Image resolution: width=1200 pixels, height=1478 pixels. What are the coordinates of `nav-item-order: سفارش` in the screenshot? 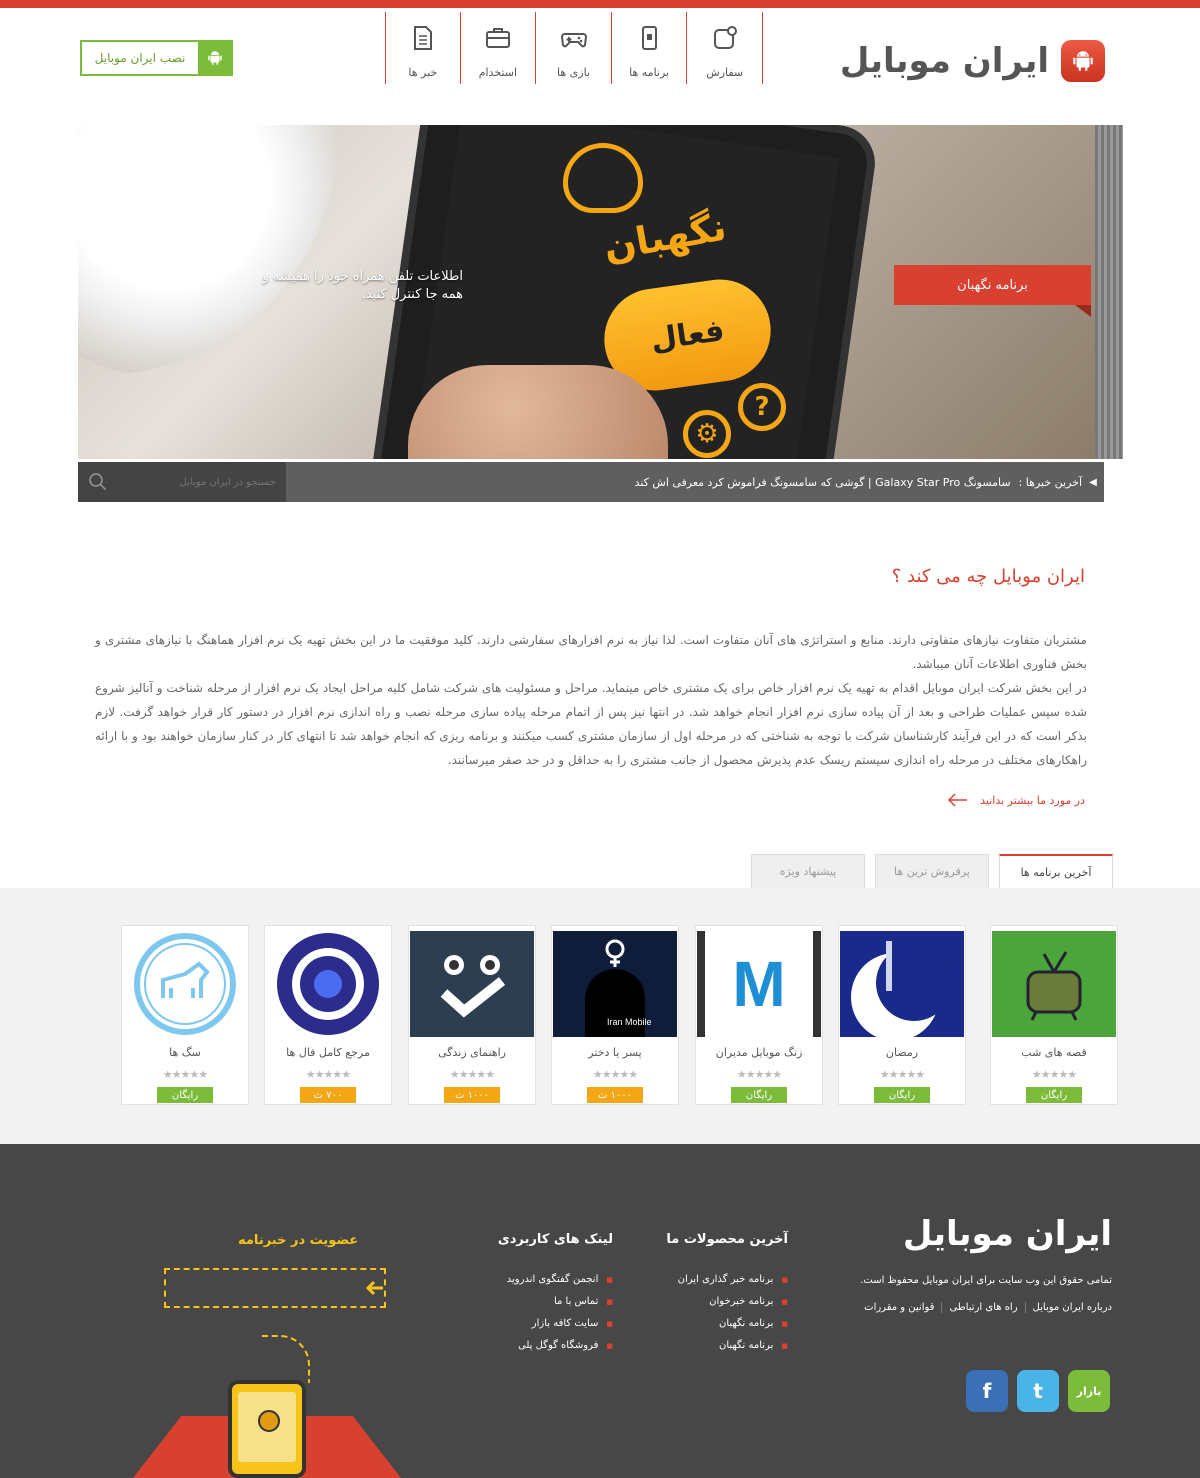 It's located at (725, 48).